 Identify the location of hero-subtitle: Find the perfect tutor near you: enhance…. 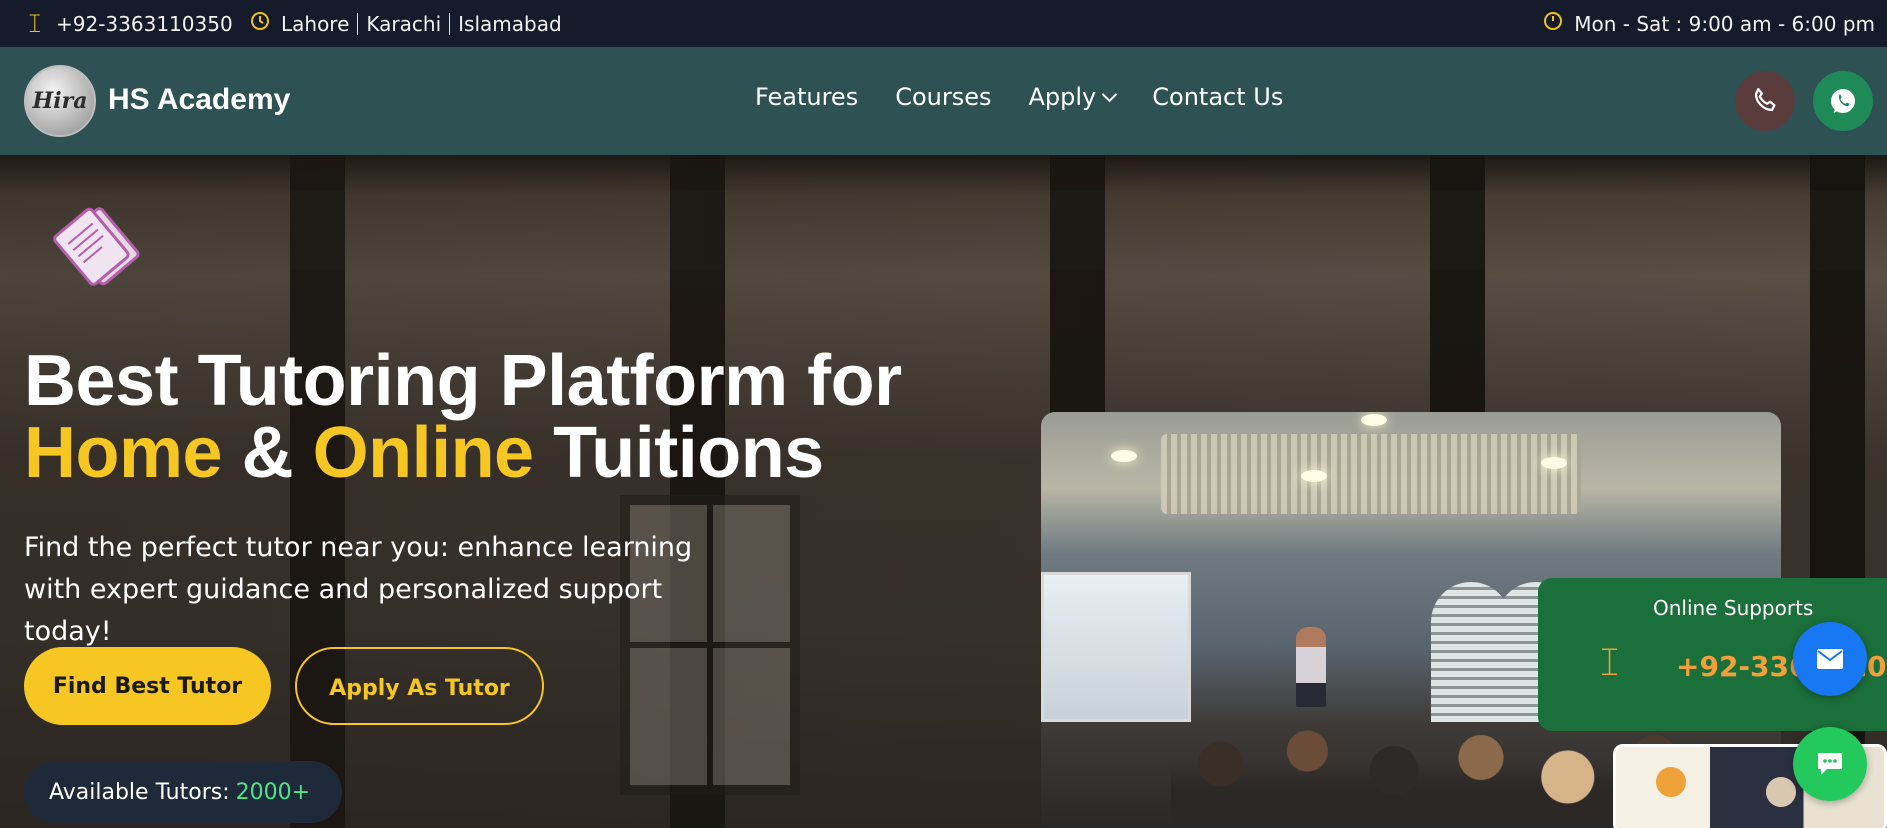
(358, 589).